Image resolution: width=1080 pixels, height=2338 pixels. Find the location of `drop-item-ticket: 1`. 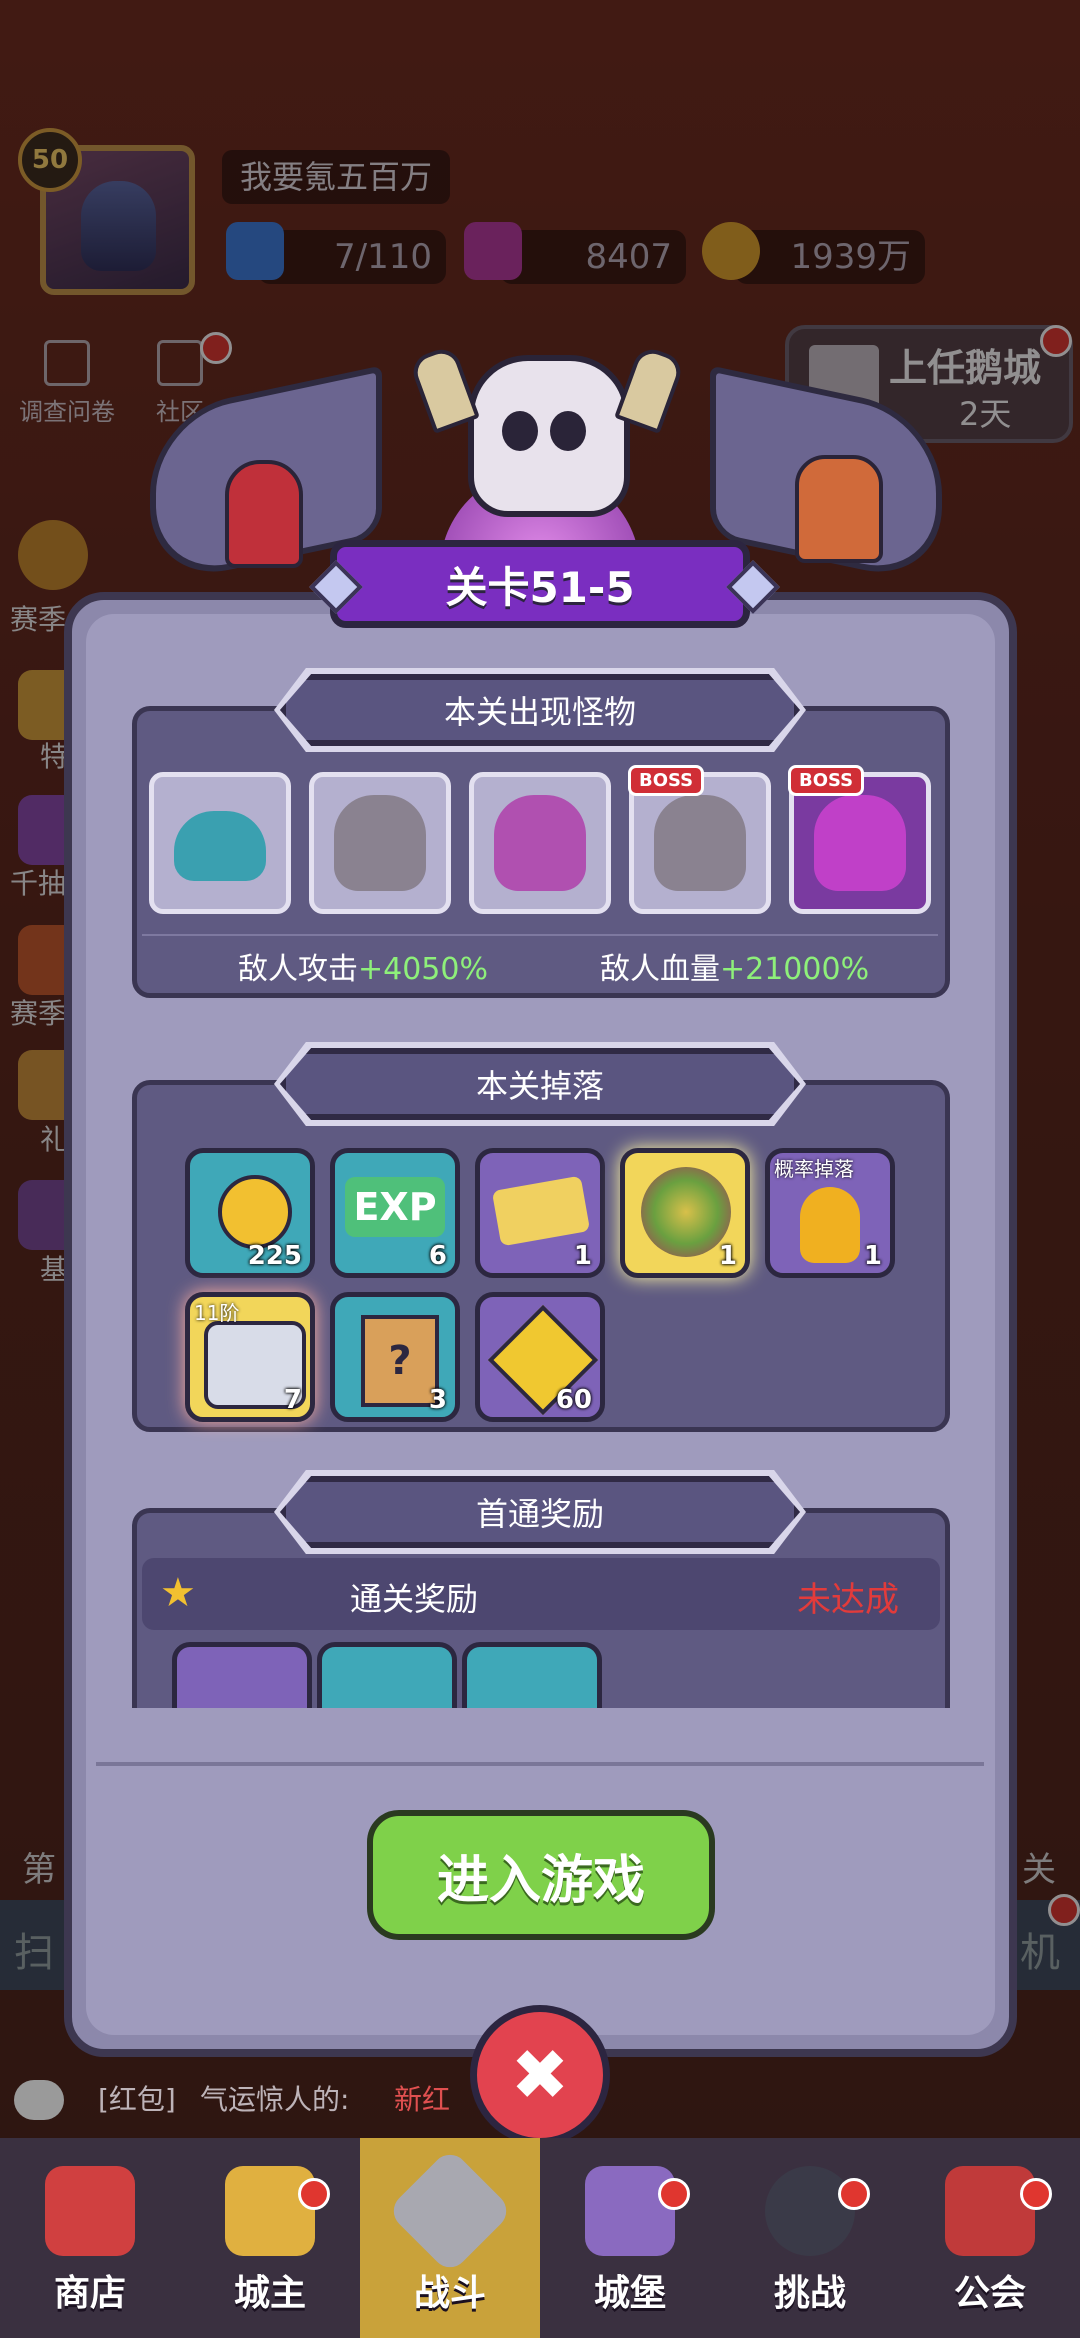

drop-item-ticket: 1 is located at coordinates (540, 1213).